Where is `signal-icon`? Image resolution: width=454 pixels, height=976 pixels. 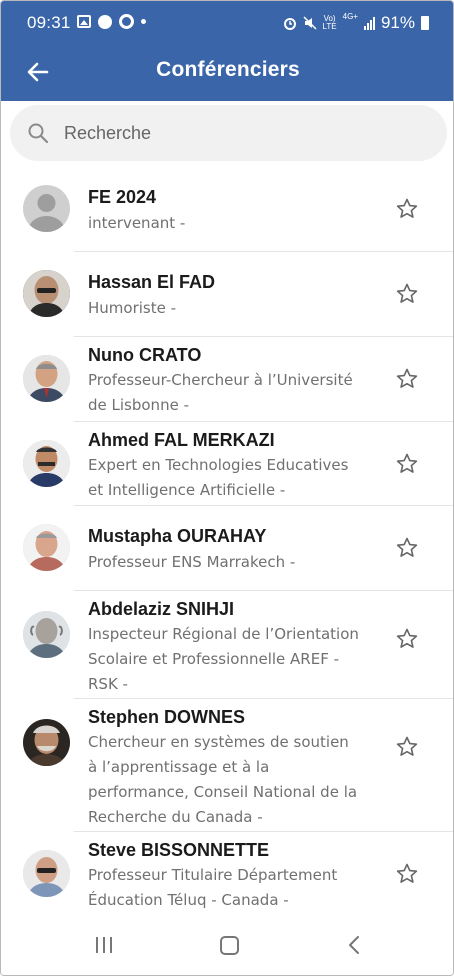 signal-icon is located at coordinates (369, 23).